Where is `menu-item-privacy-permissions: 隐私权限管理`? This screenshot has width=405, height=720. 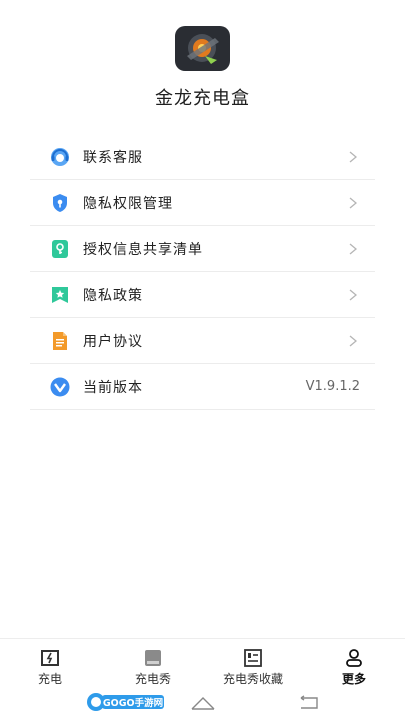 menu-item-privacy-permissions: 隐私权限管理 is located at coordinates (202, 203).